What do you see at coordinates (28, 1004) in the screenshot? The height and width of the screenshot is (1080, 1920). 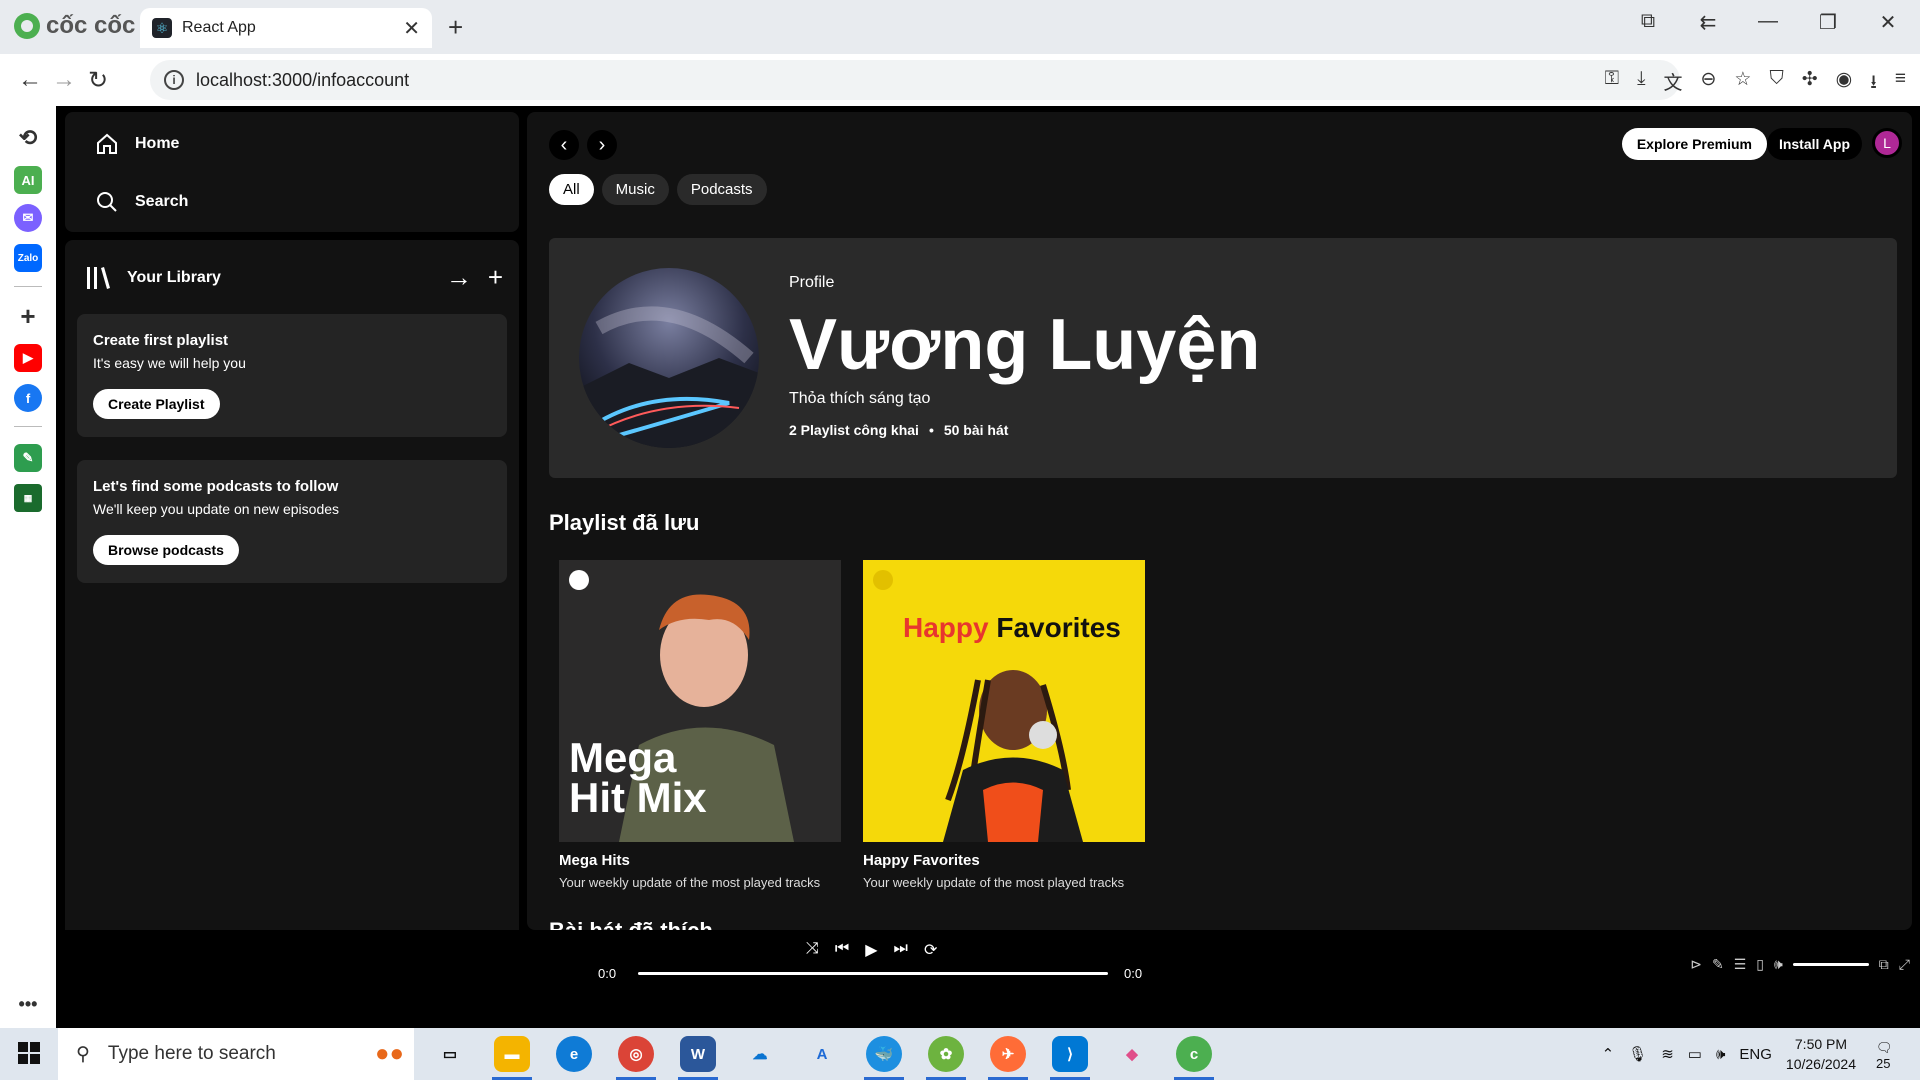 I see `more-icon: •••` at bounding box center [28, 1004].